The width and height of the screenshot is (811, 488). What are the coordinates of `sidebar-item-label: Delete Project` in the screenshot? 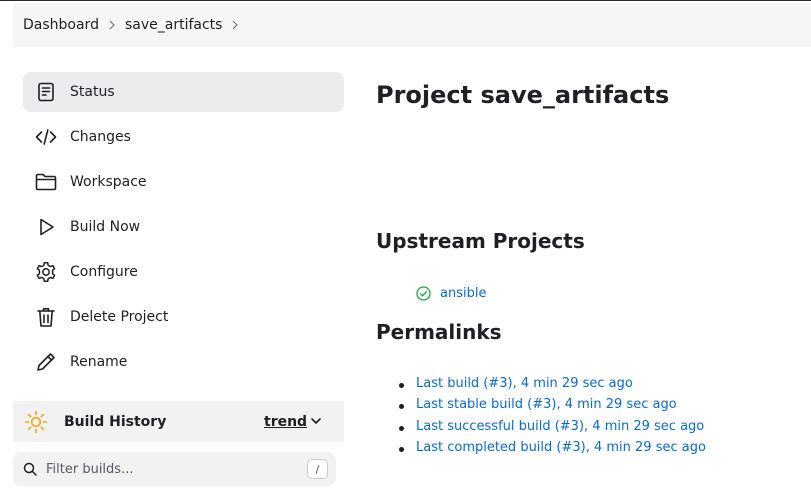 It's located at (119, 317).